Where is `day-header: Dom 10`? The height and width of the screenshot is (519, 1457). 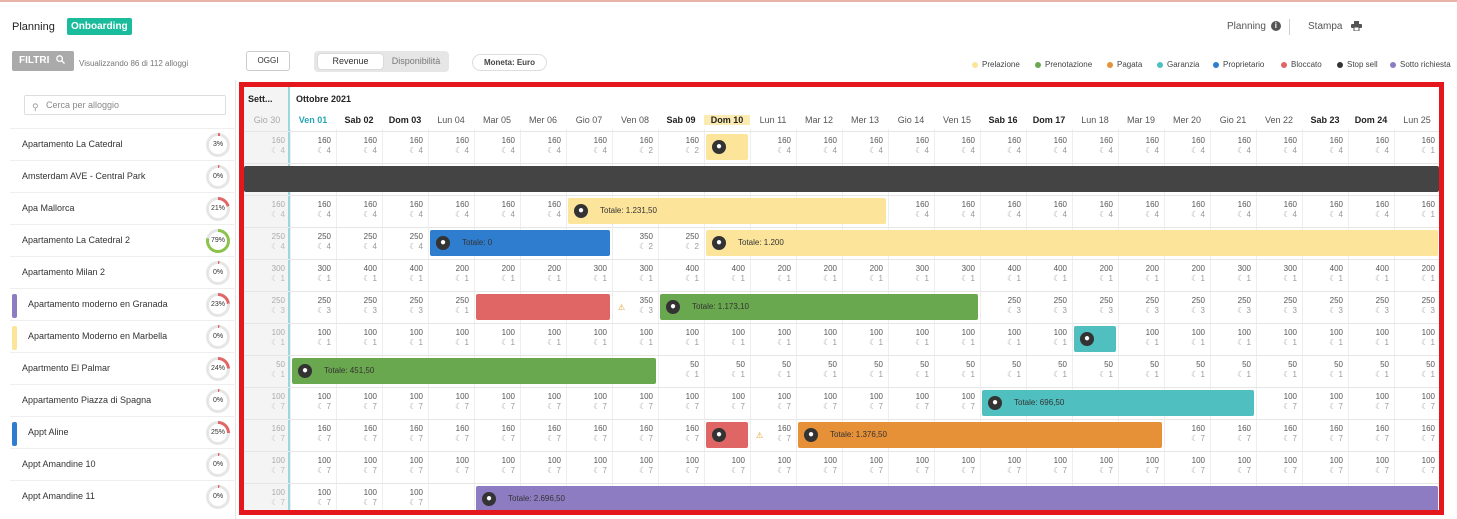 day-header: Dom 10 is located at coordinates (727, 120).